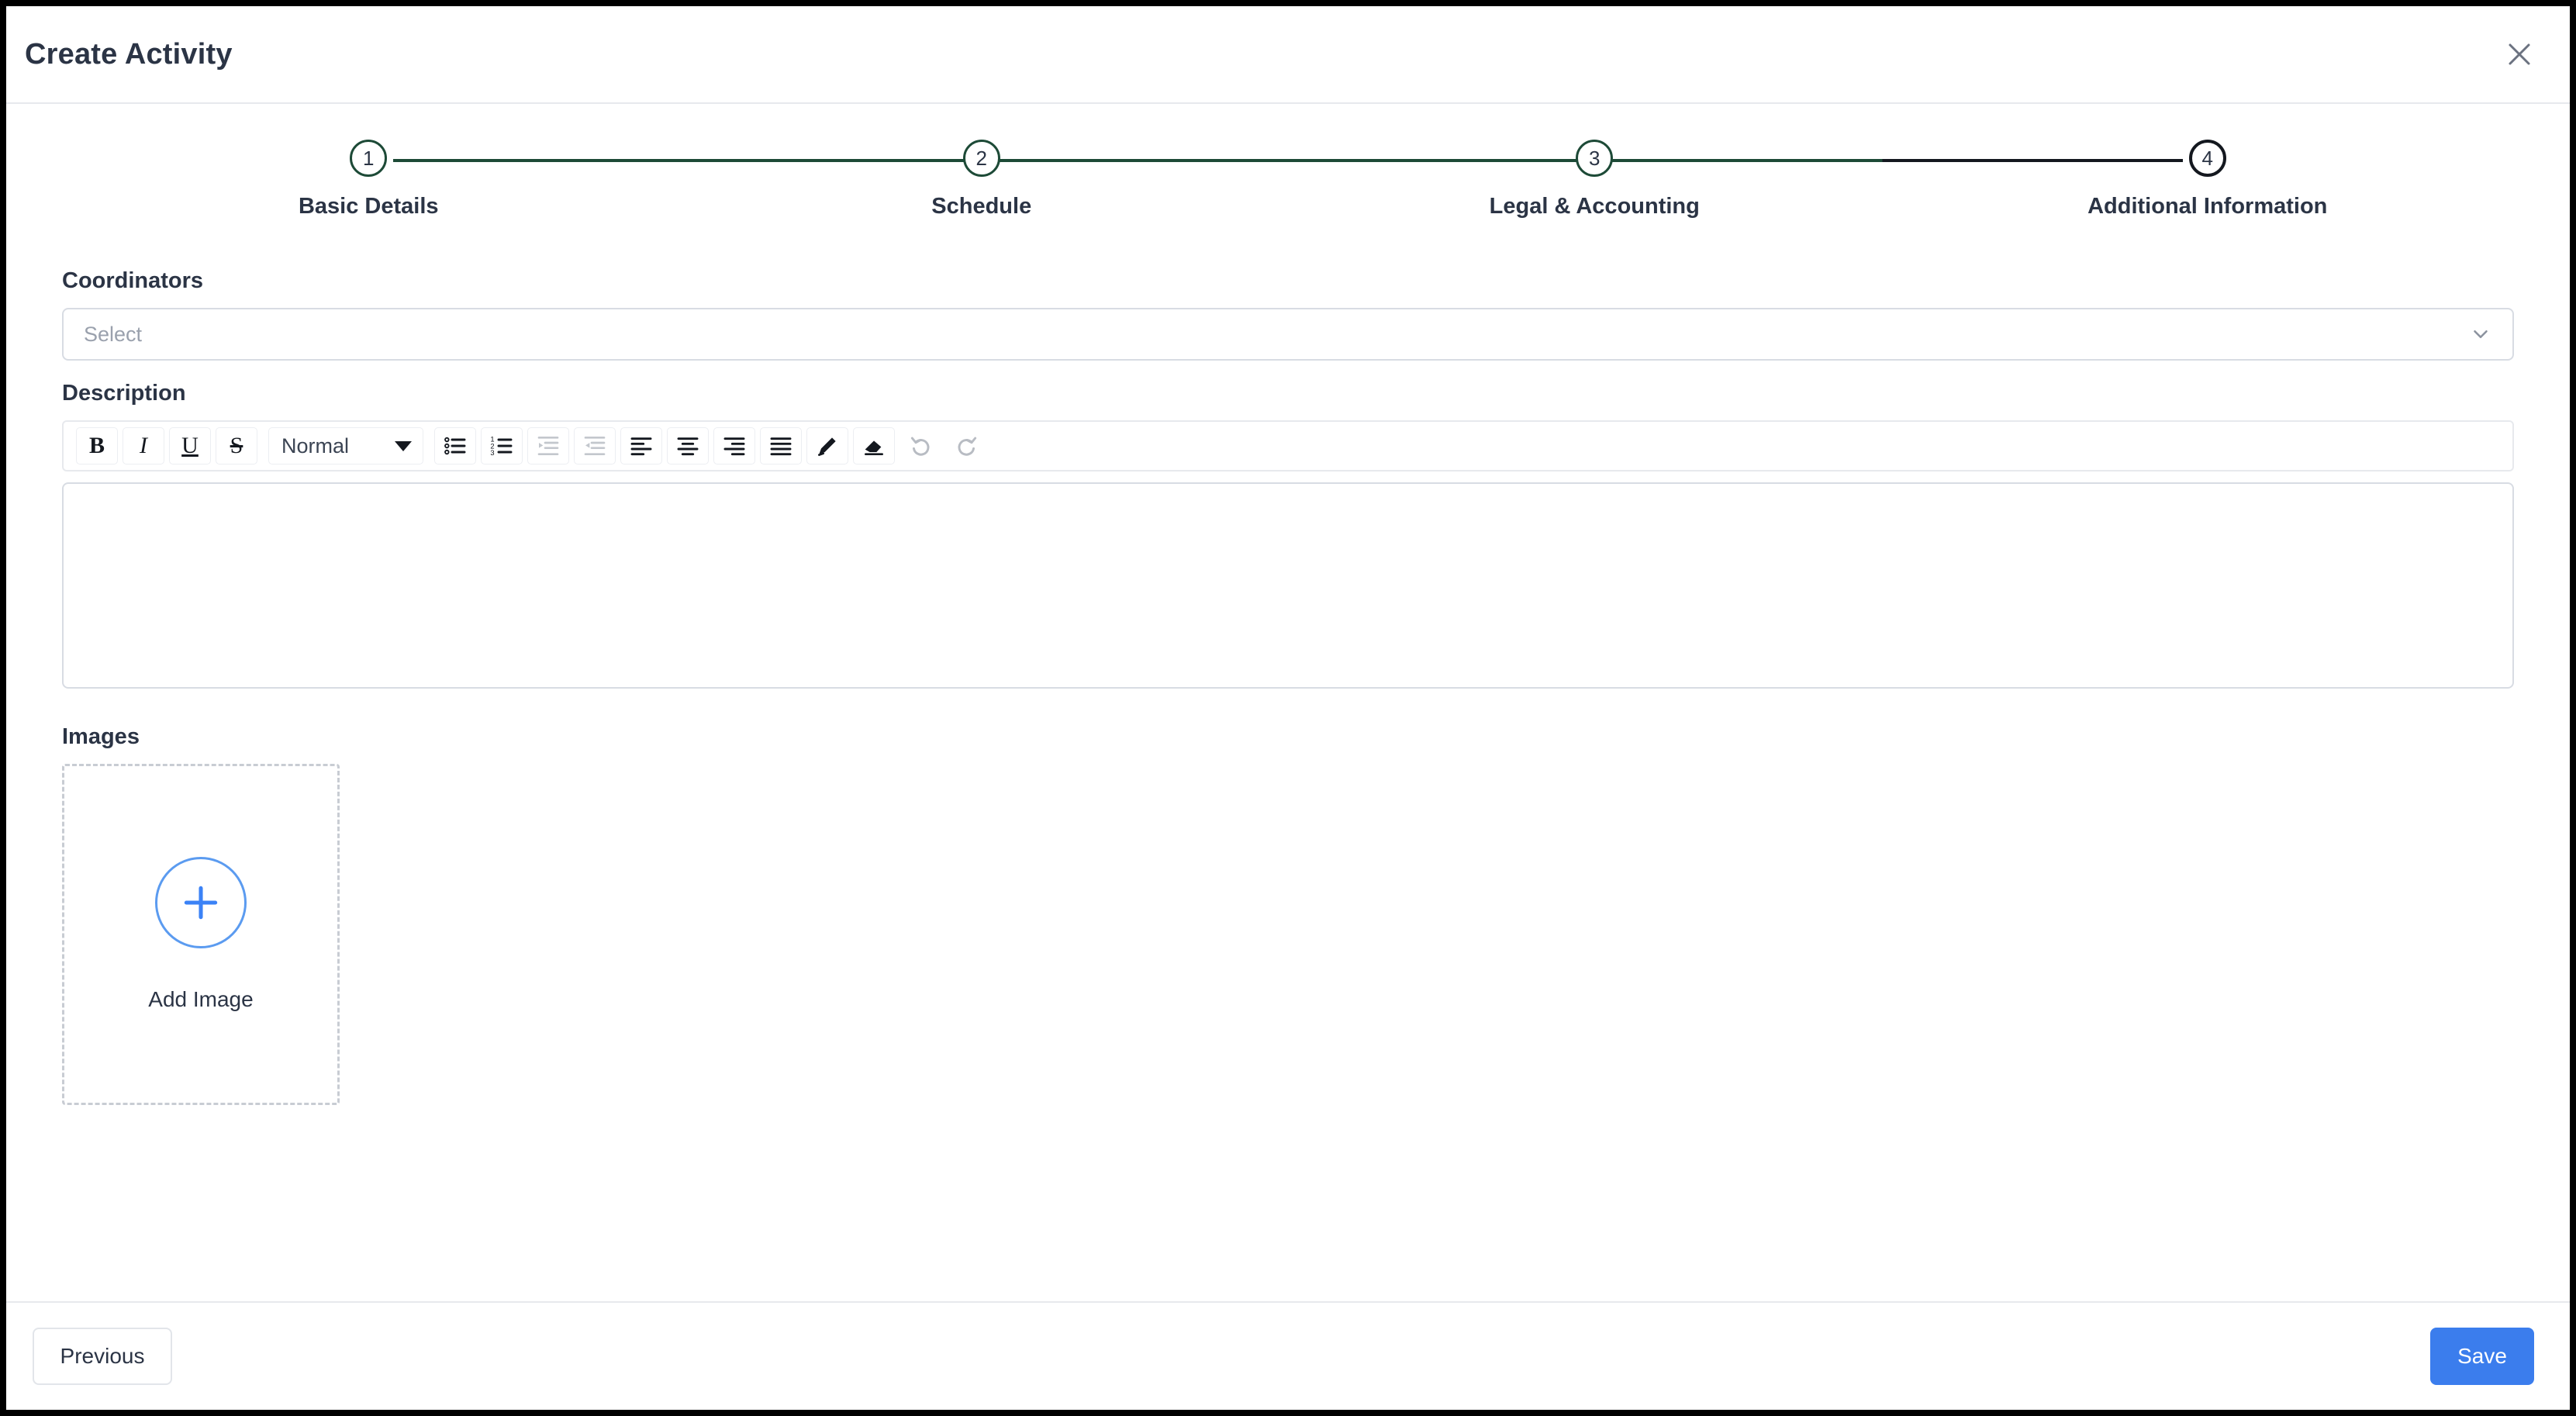  I want to click on step-number: 2, so click(981, 158).